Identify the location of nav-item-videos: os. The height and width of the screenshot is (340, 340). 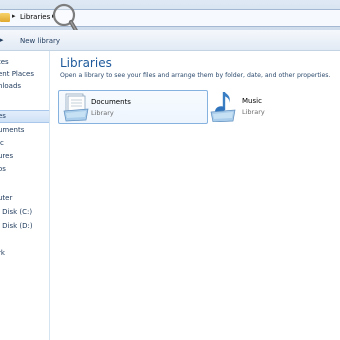
(24, 169).